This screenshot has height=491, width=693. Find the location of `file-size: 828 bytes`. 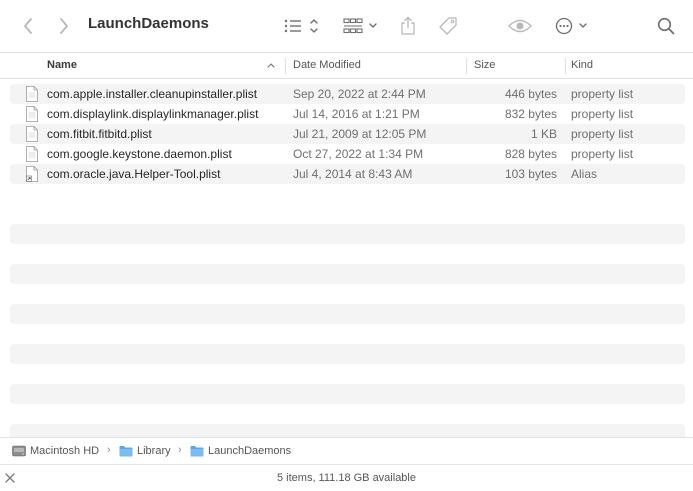

file-size: 828 bytes is located at coordinates (530, 154).